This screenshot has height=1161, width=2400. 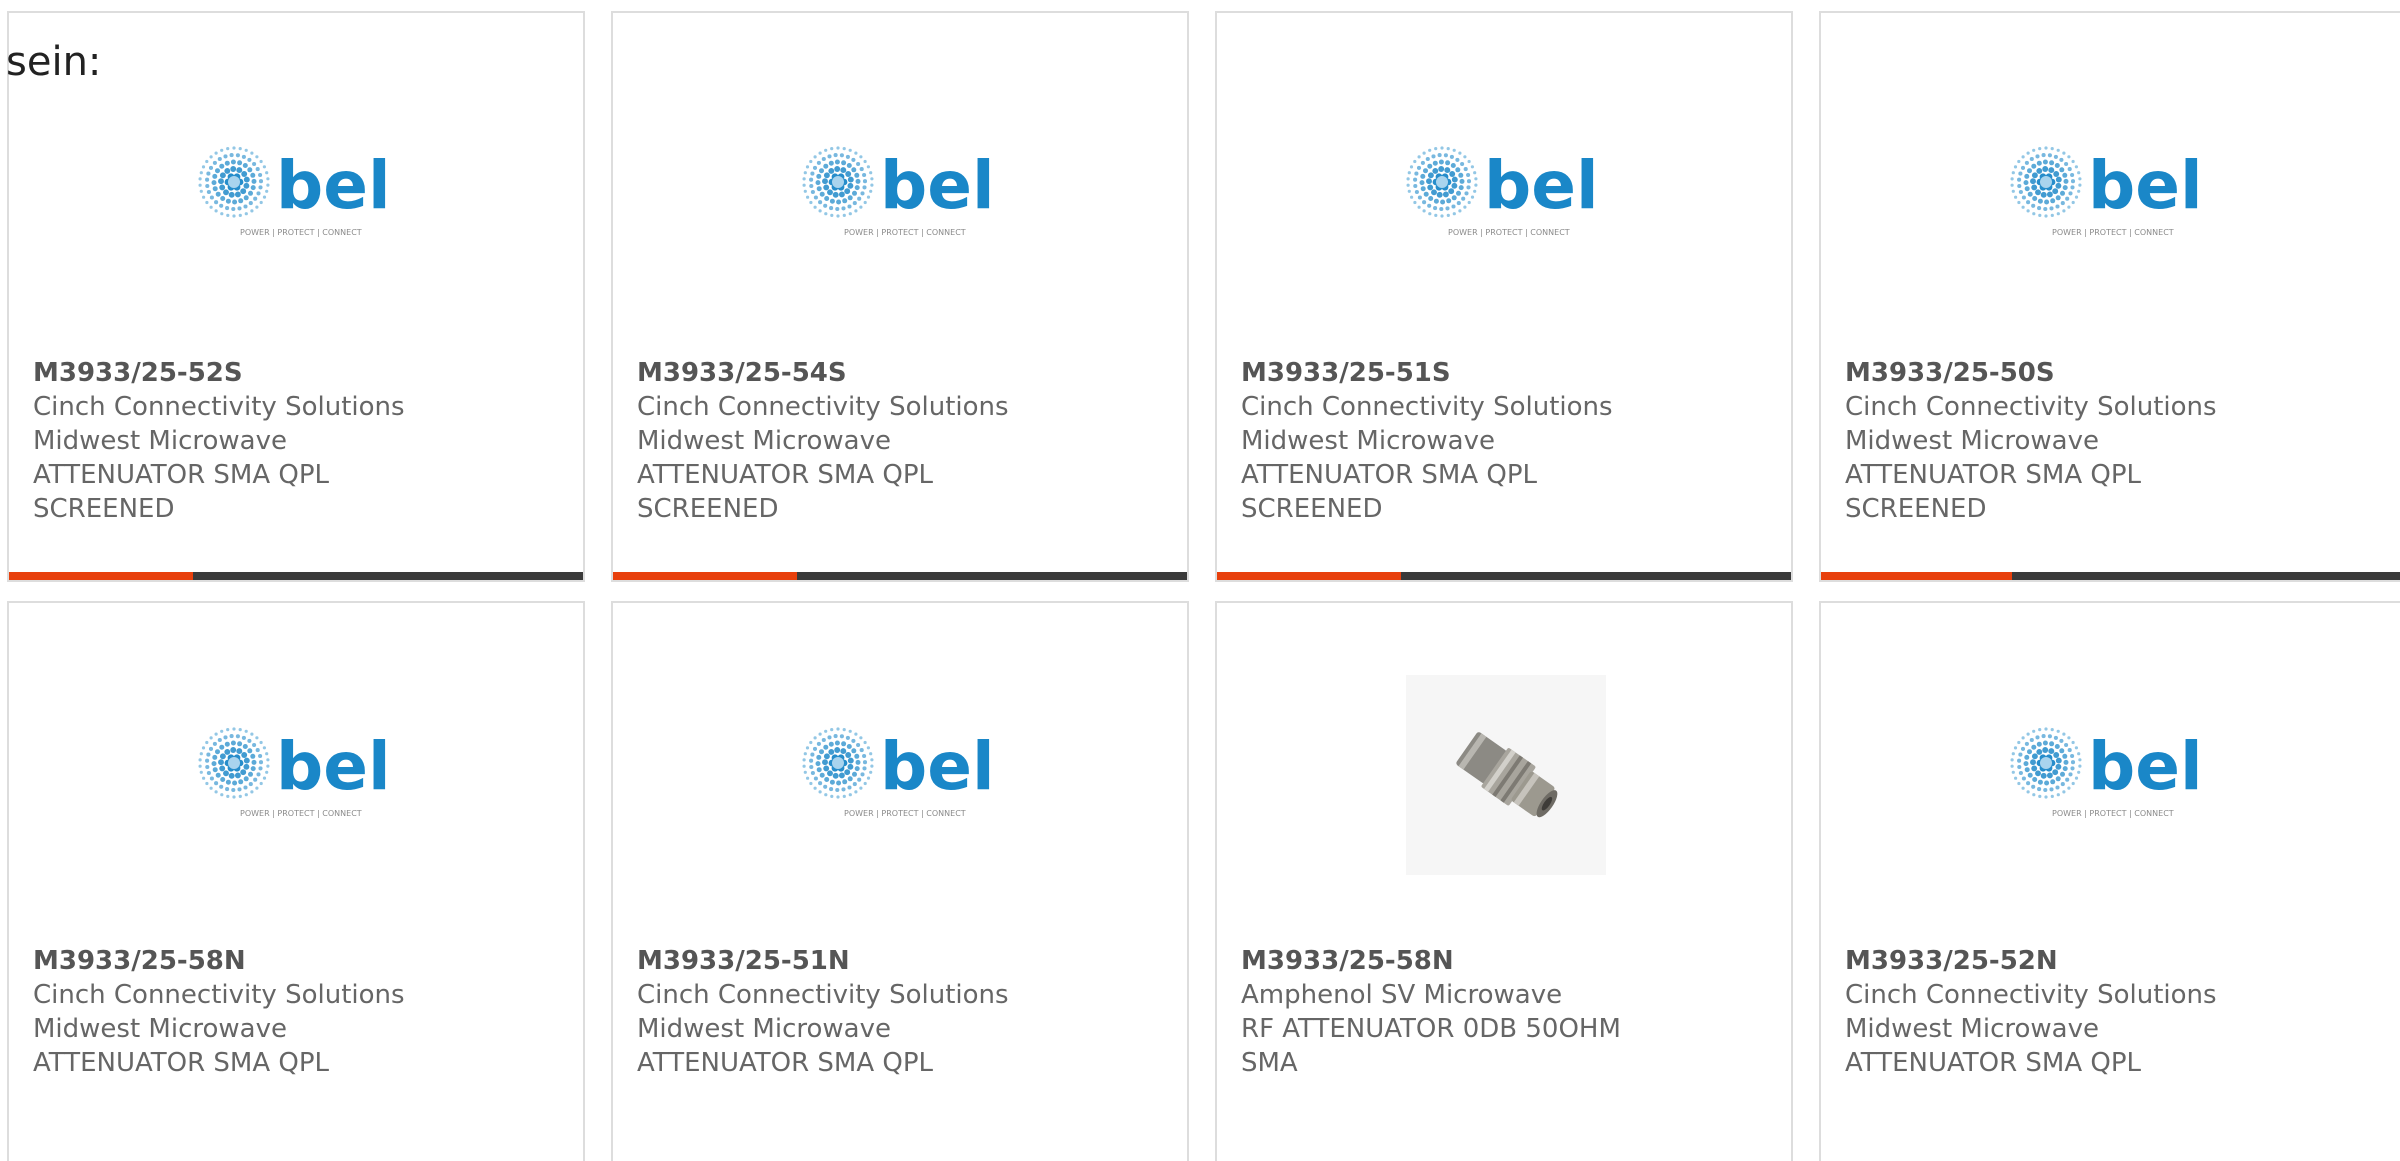 I want to click on description: RF ATTENUATOR 0DB 50OHM, so click(x=1431, y=1029).